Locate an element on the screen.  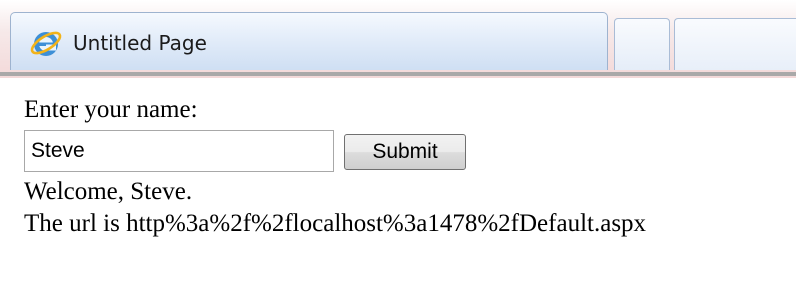
browser-tab-active: Untitled Page is located at coordinates (309, 41).